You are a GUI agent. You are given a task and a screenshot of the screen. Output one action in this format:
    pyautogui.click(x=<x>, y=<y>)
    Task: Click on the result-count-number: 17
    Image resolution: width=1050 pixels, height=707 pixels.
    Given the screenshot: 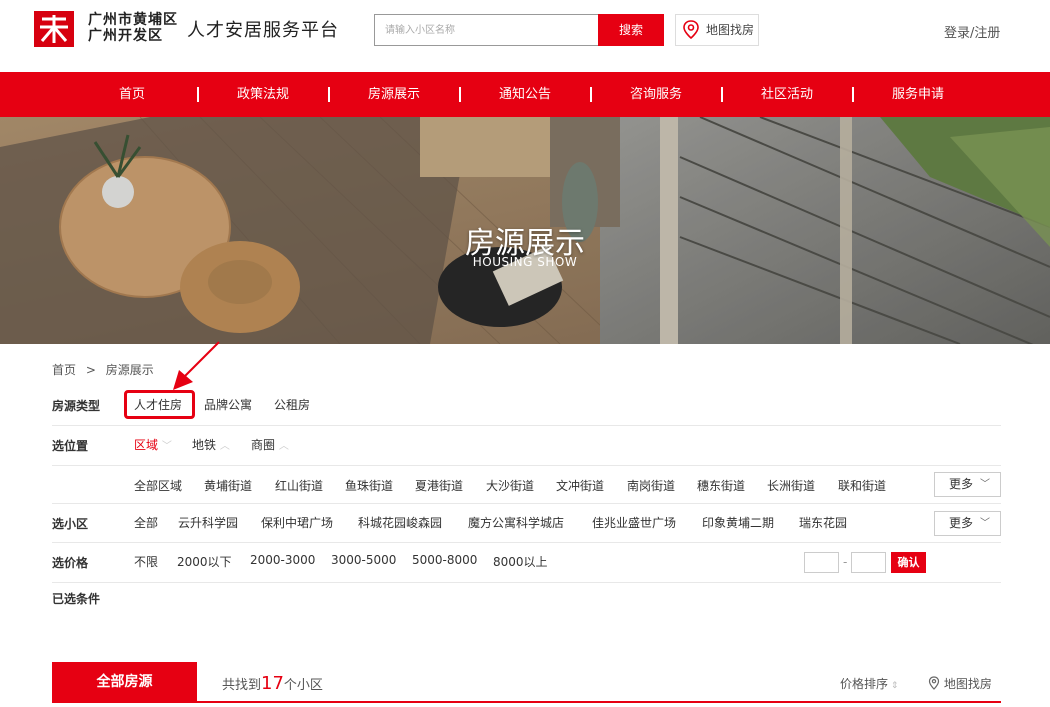 What is the action you would take?
    pyautogui.click(x=272, y=683)
    